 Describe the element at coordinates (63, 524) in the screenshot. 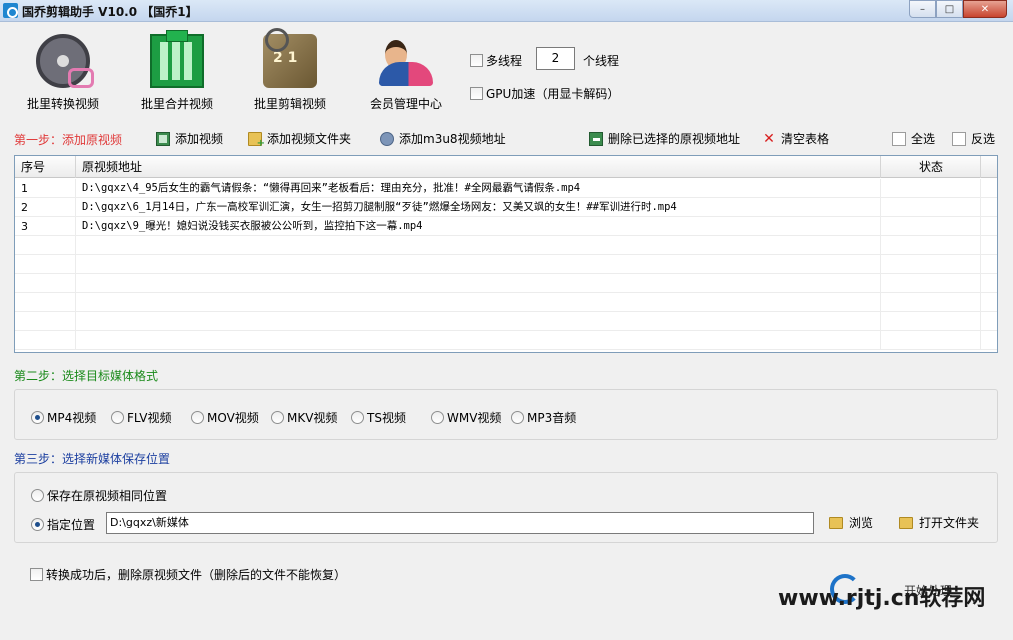

I see `custom-location-option: 指定位置` at that location.